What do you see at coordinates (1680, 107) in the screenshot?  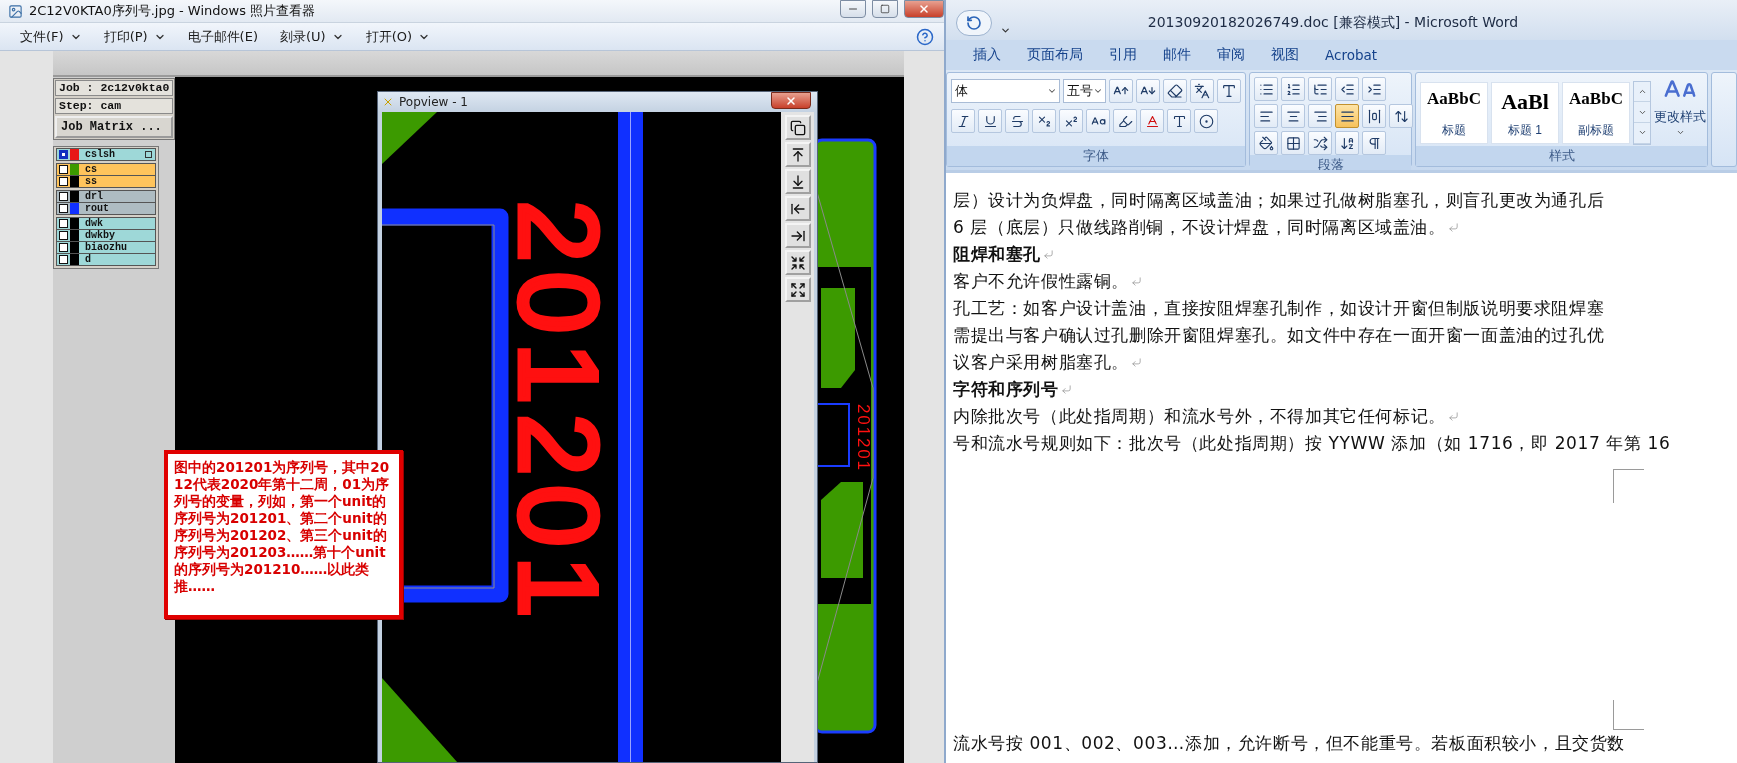 I see `change-styles-button: 更改样式` at bounding box center [1680, 107].